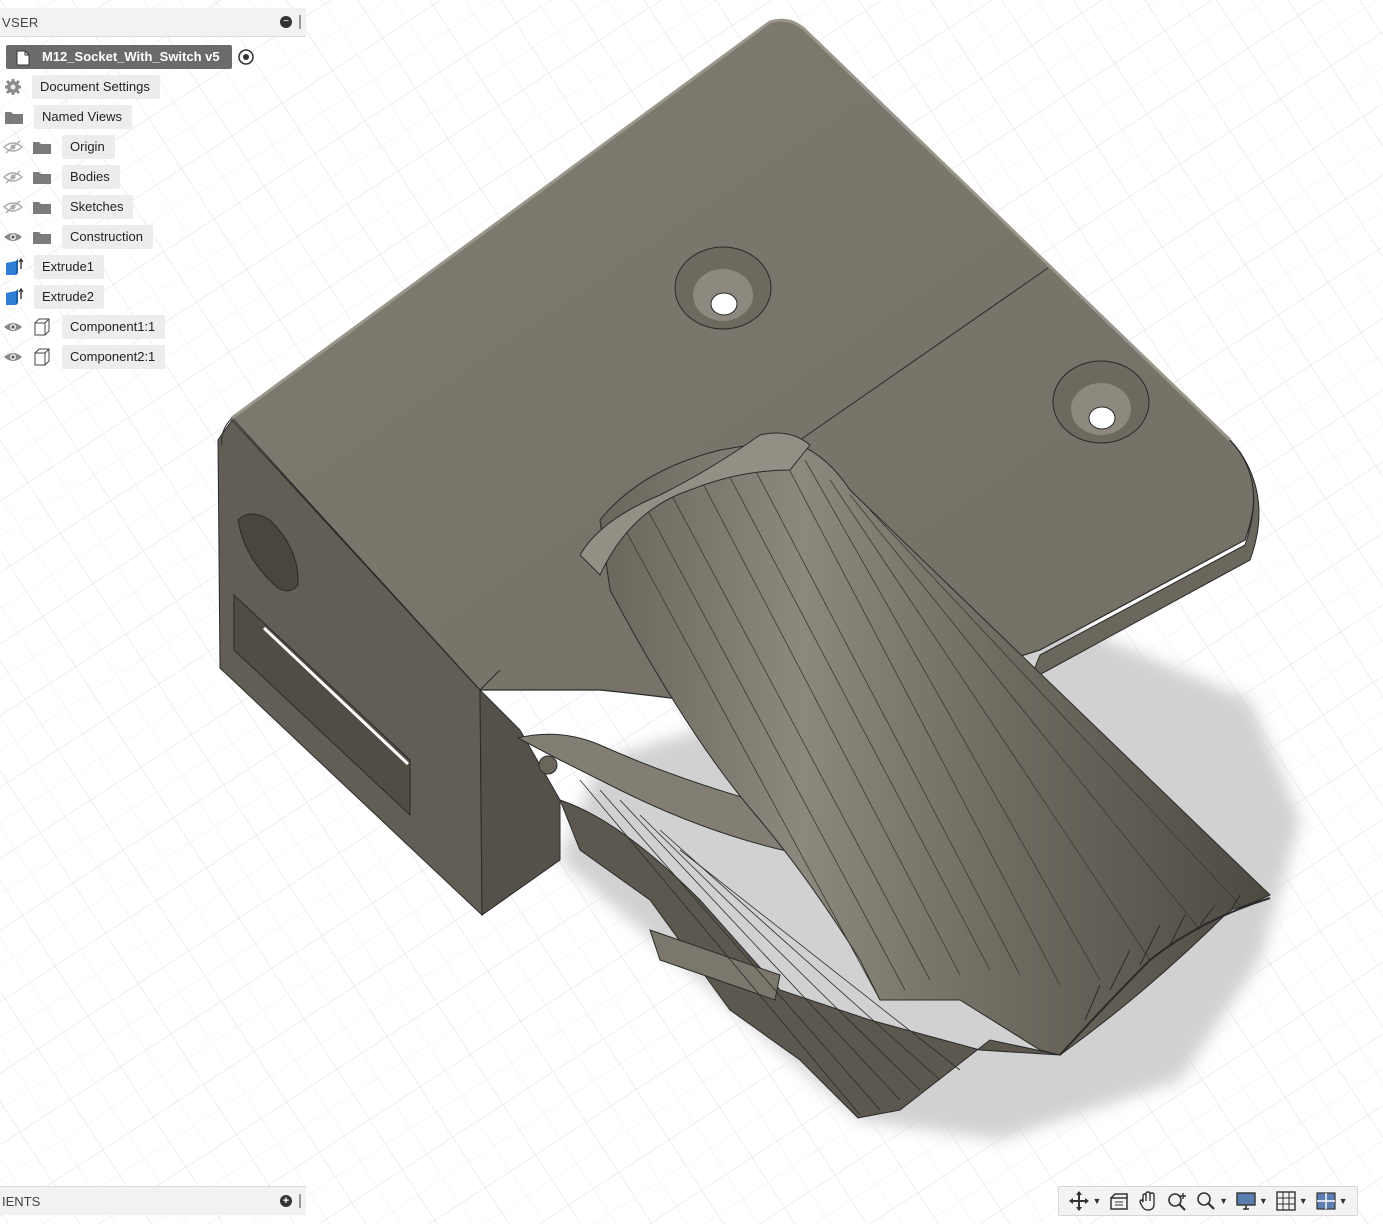  What do you see at coordinates (91, 177) in the screenshot?
I see `item-label: Bodies` at bounding box center [91, 177].